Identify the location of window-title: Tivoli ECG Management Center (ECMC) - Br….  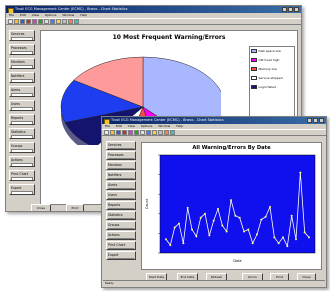
(71, 9).